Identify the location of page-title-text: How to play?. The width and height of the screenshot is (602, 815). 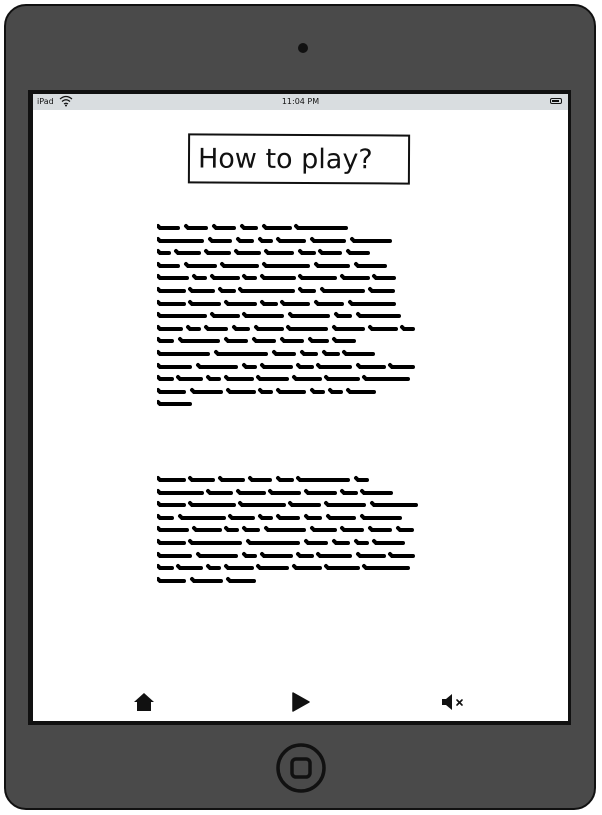
(285, 158).